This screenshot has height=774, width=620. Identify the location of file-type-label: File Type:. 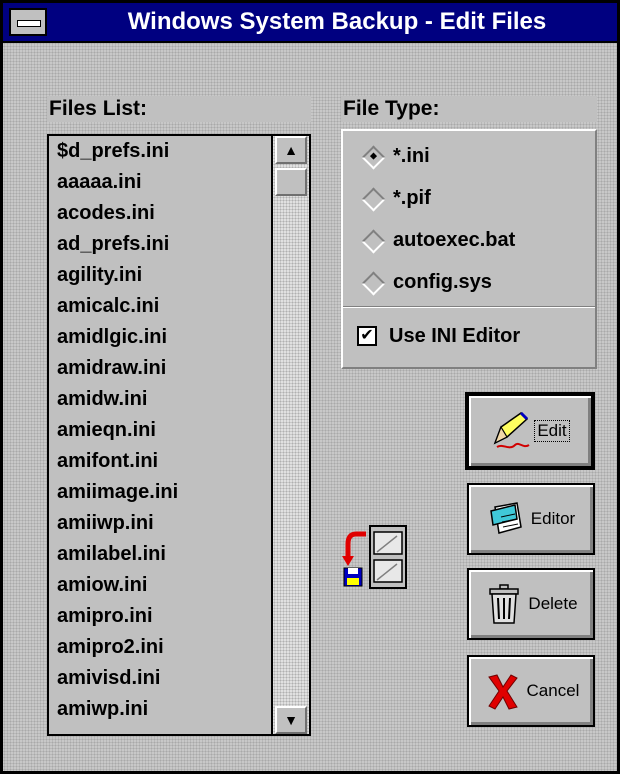
(469, 109).